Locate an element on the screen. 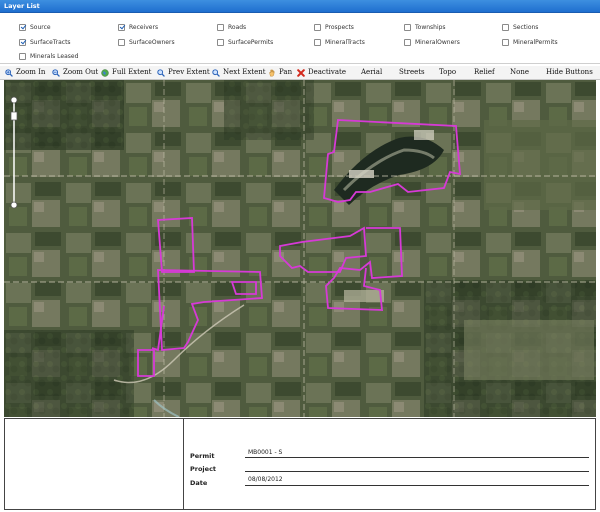 The width and height of the screenshot is (600, 512). globe-icon is located at coordinates (105, 72).